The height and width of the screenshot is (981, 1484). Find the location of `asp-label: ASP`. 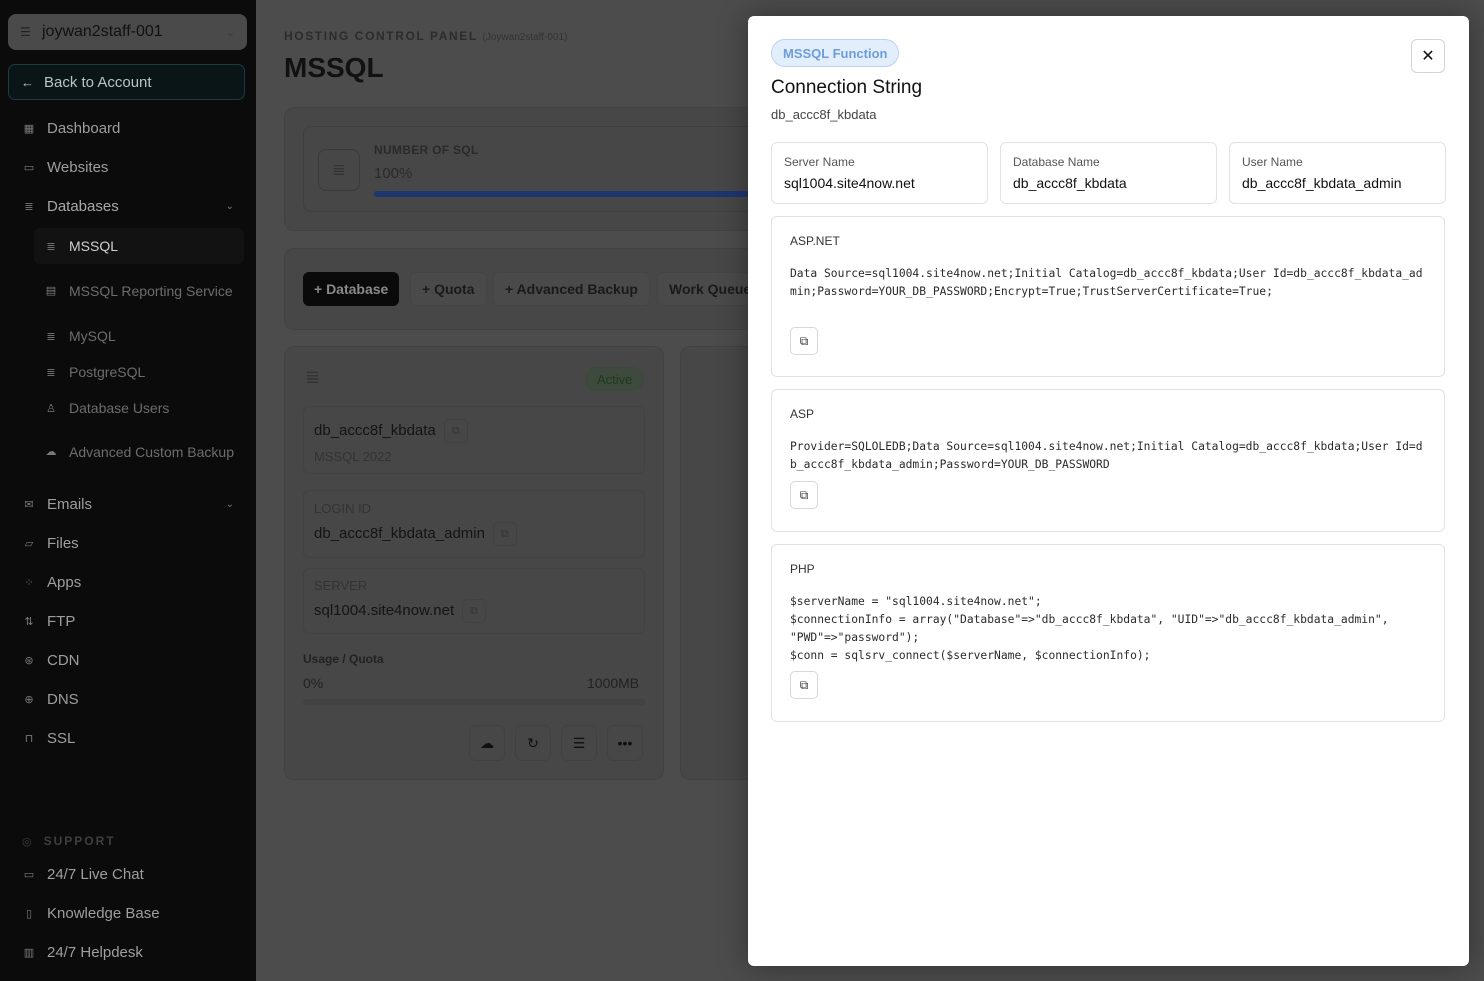

asp-label: ASP is located at coordinates (802, 414).